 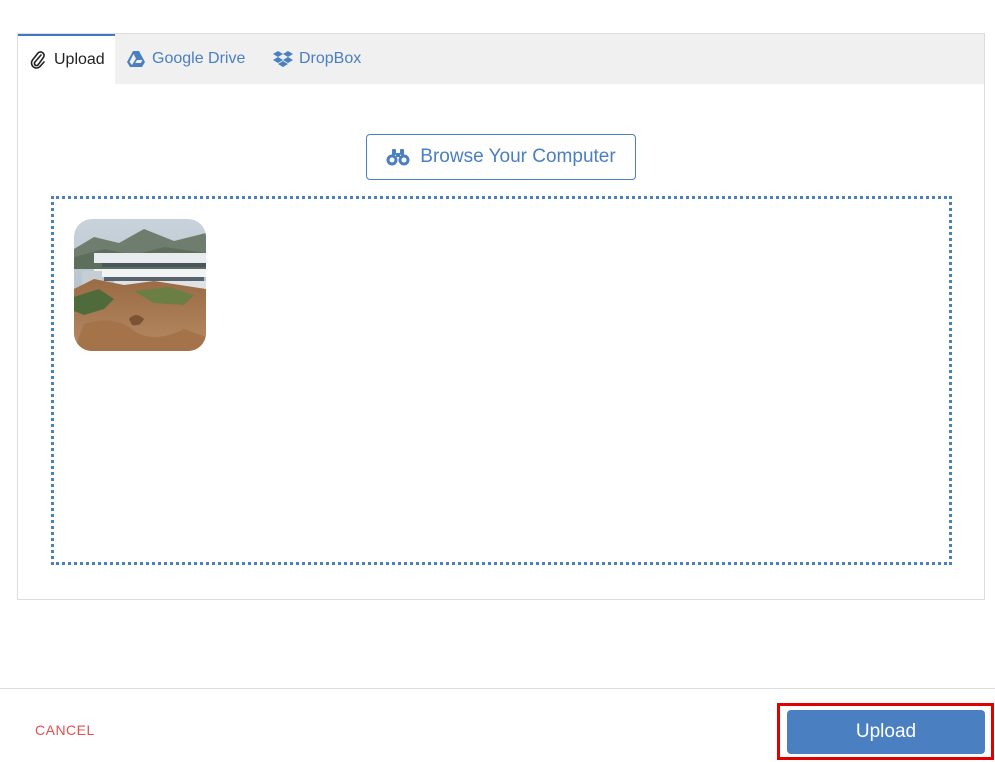 I want to click on upload-button: Upload, so click(x=886, y=732).